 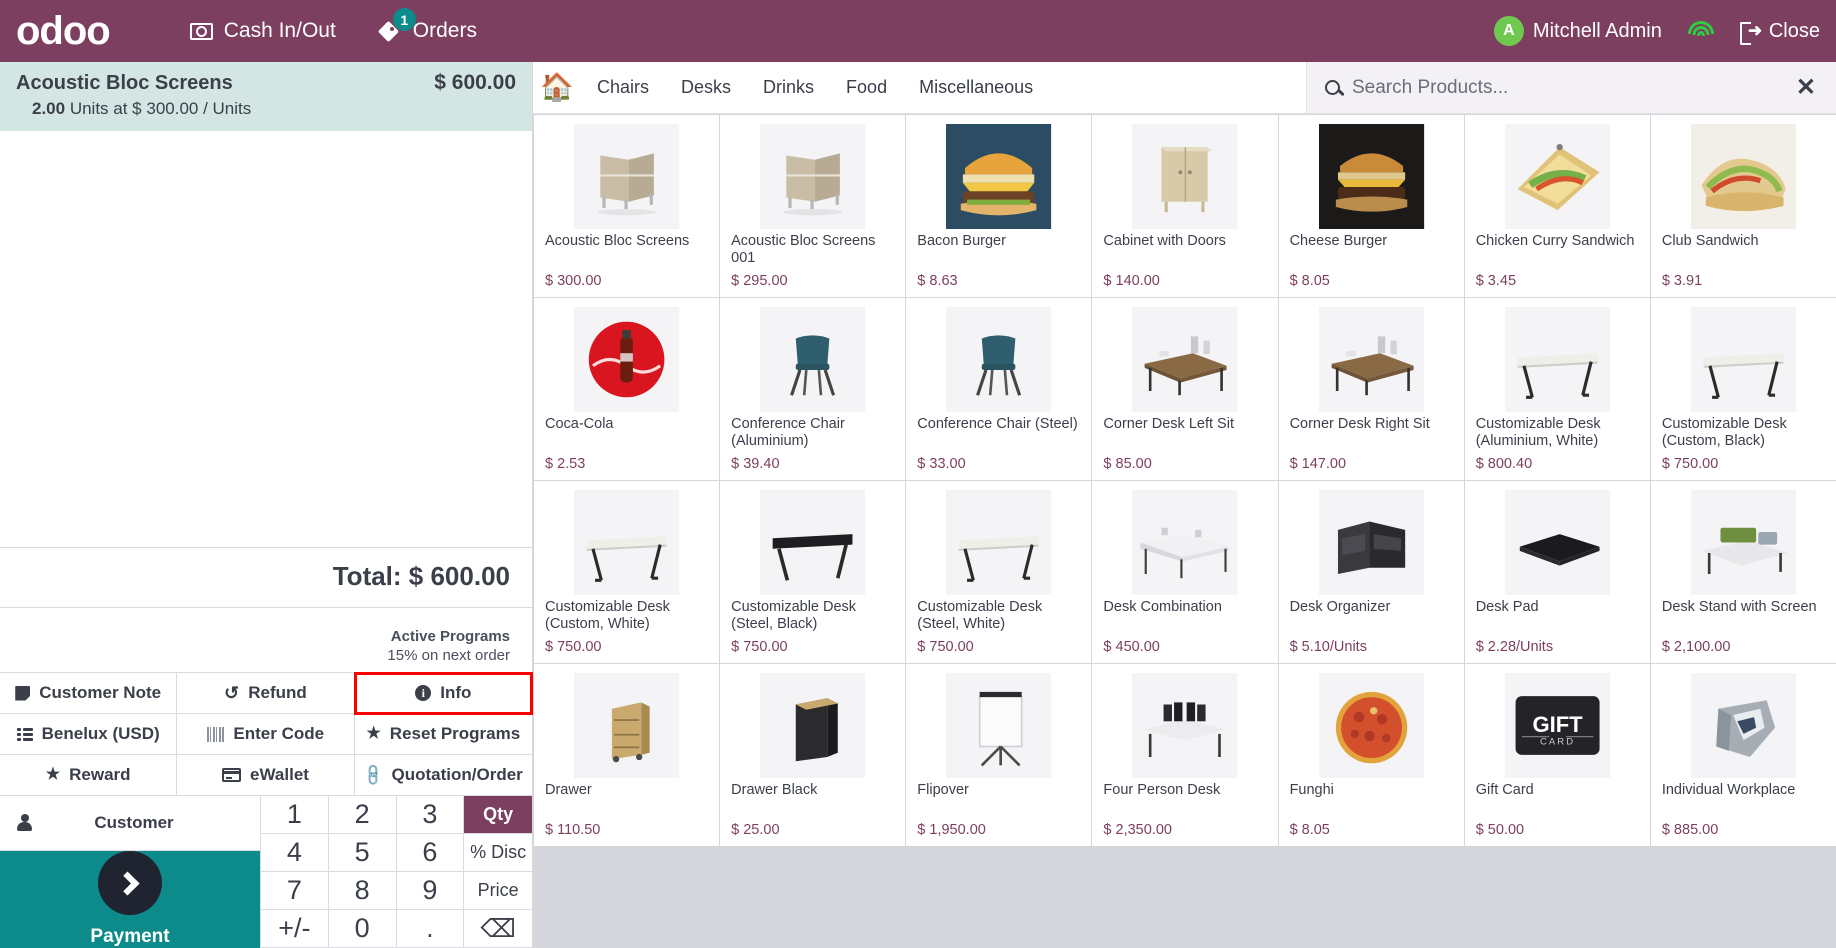 What do you see at coordinates (1340, 607) in the screenshot?
I see `product-name: Desk Organizer` at bounding box center [1340, 607].